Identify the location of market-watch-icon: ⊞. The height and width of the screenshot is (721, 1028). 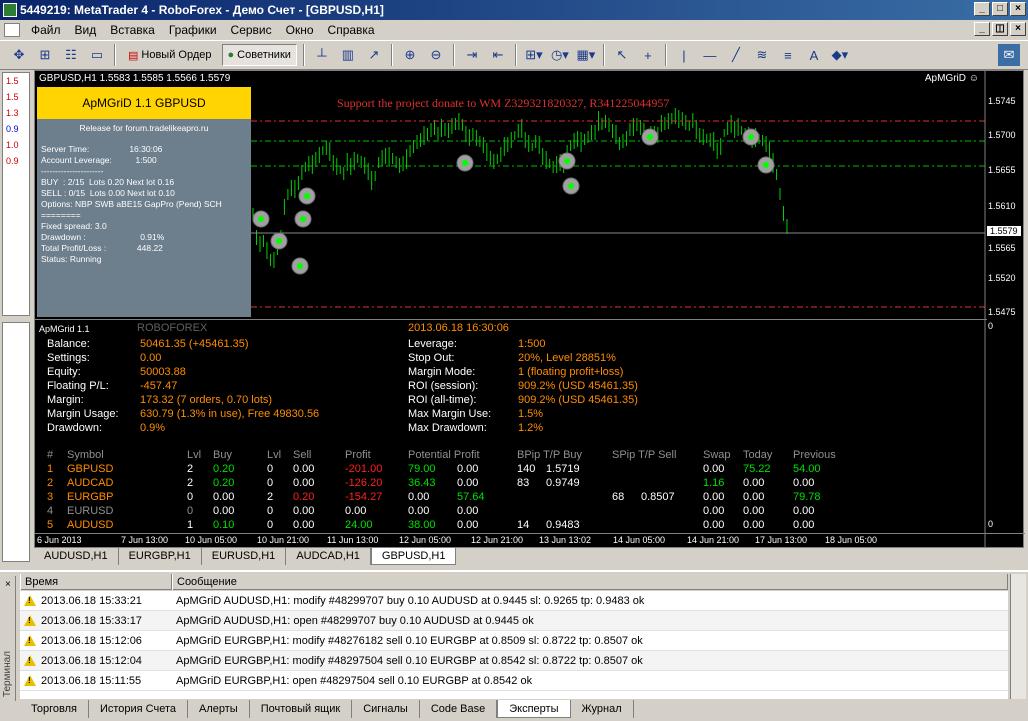
(45, 55).